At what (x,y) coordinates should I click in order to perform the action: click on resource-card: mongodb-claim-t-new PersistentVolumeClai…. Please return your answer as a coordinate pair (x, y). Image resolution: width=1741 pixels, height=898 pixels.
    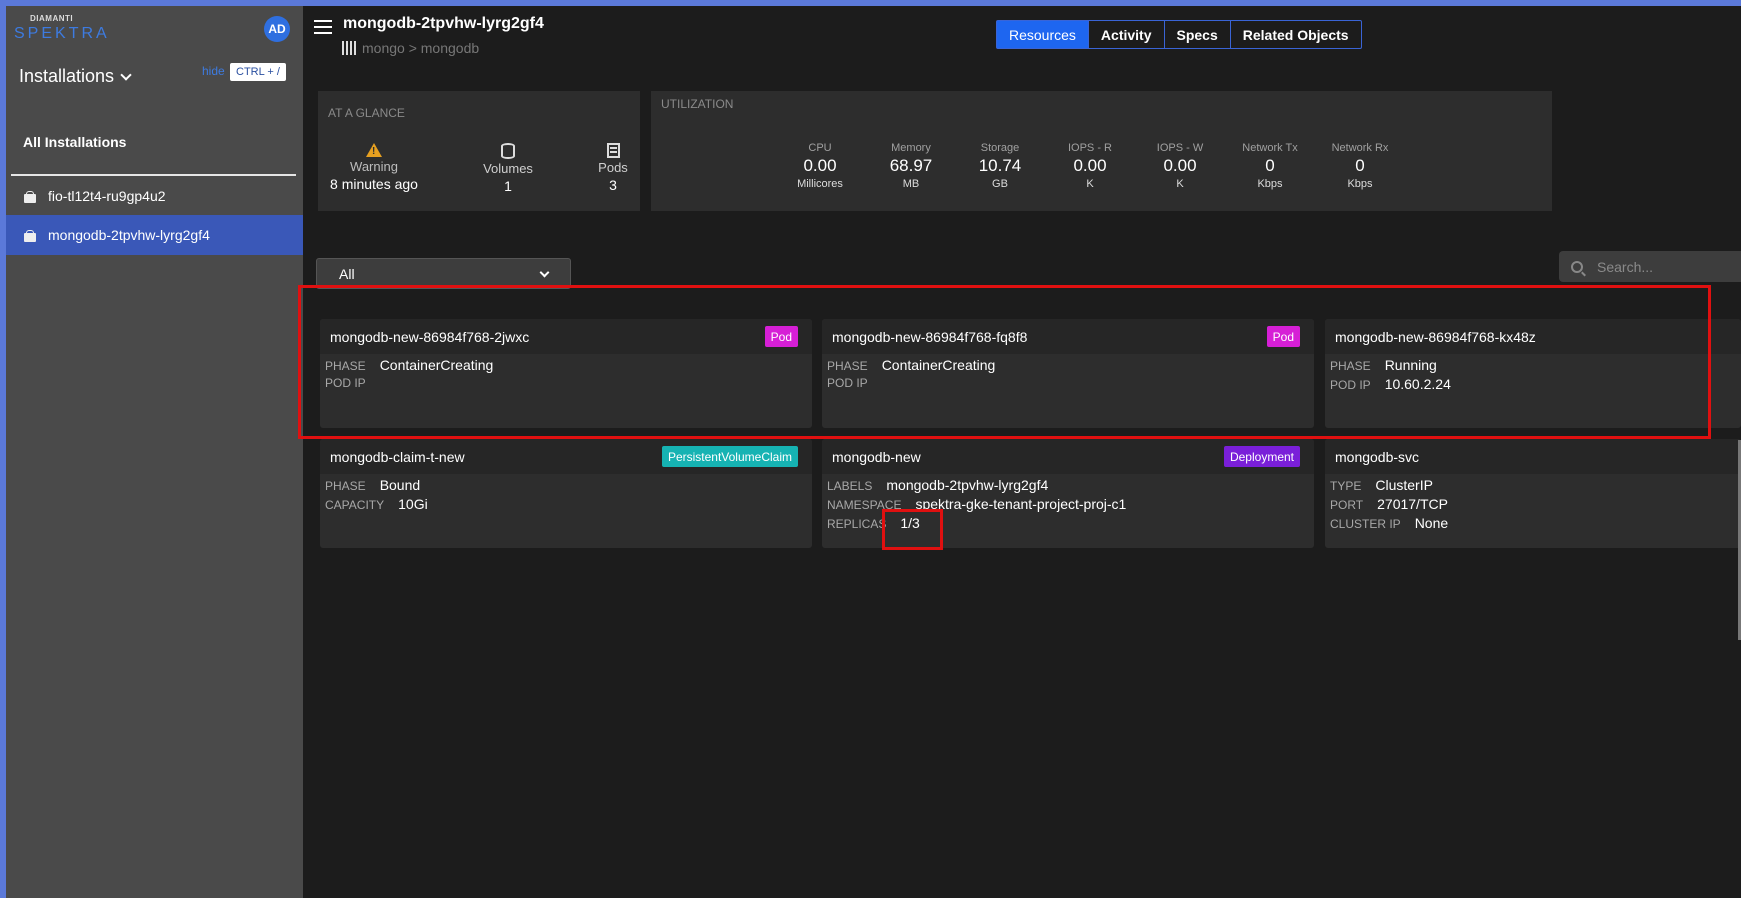
    Looking at the image, I should click on (566, 493).